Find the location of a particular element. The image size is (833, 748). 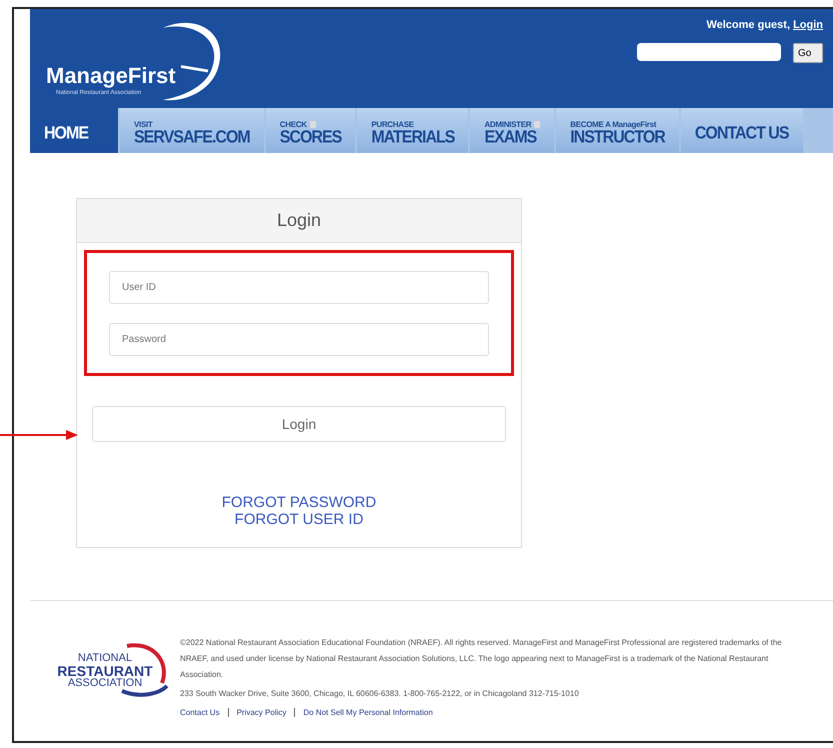

login-title: Login is located at coordinates (299, 220).